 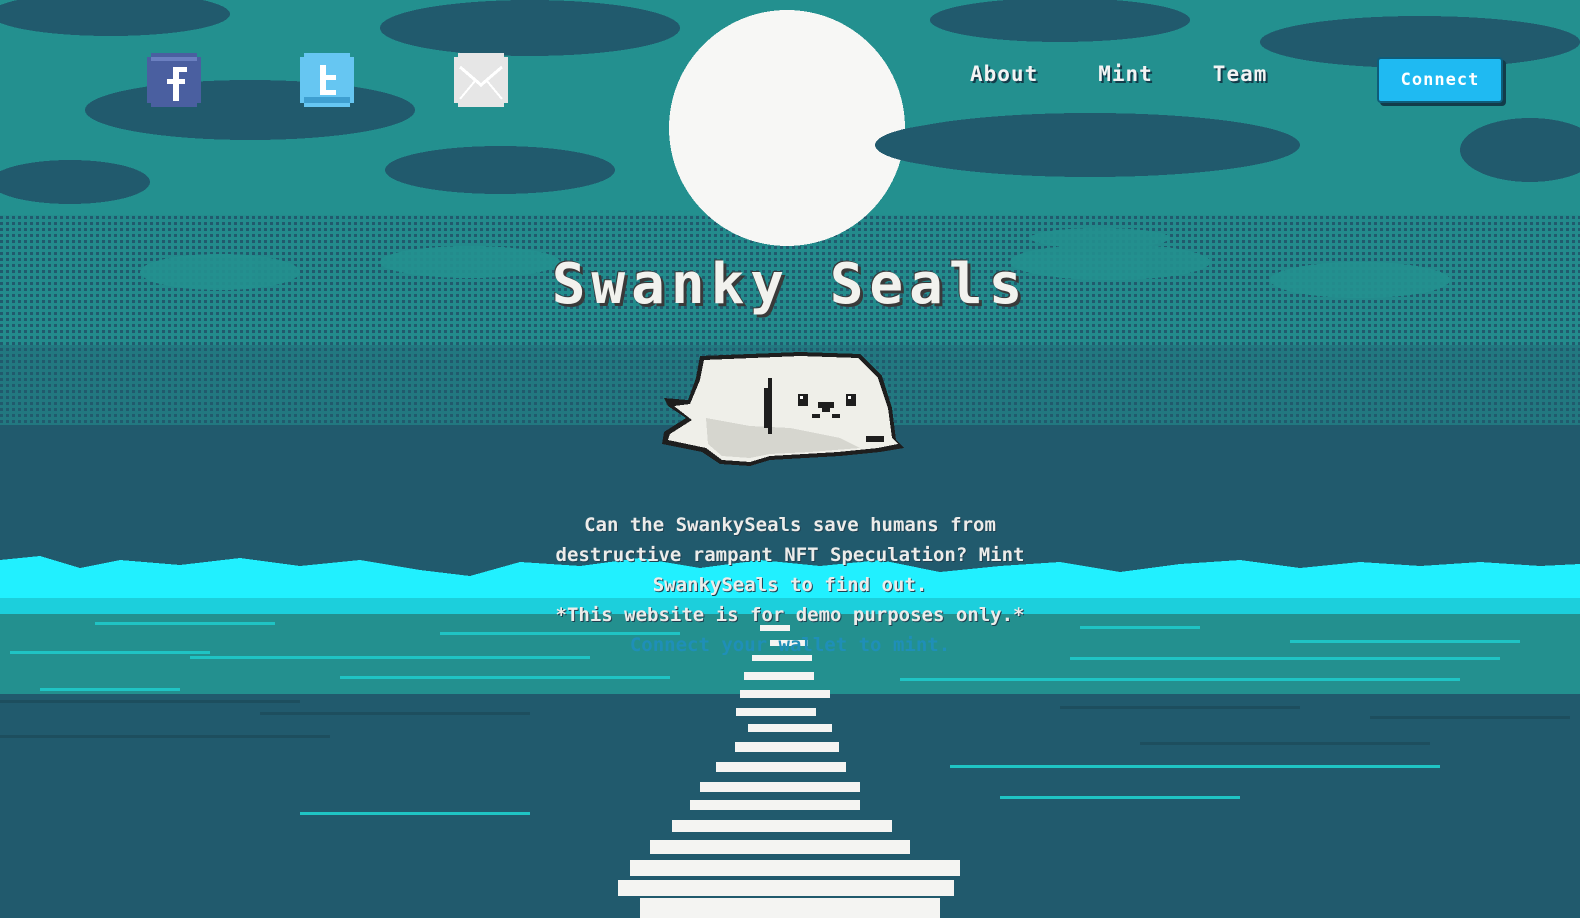 I want to click on mail-icon, so click(x=481, y=80).